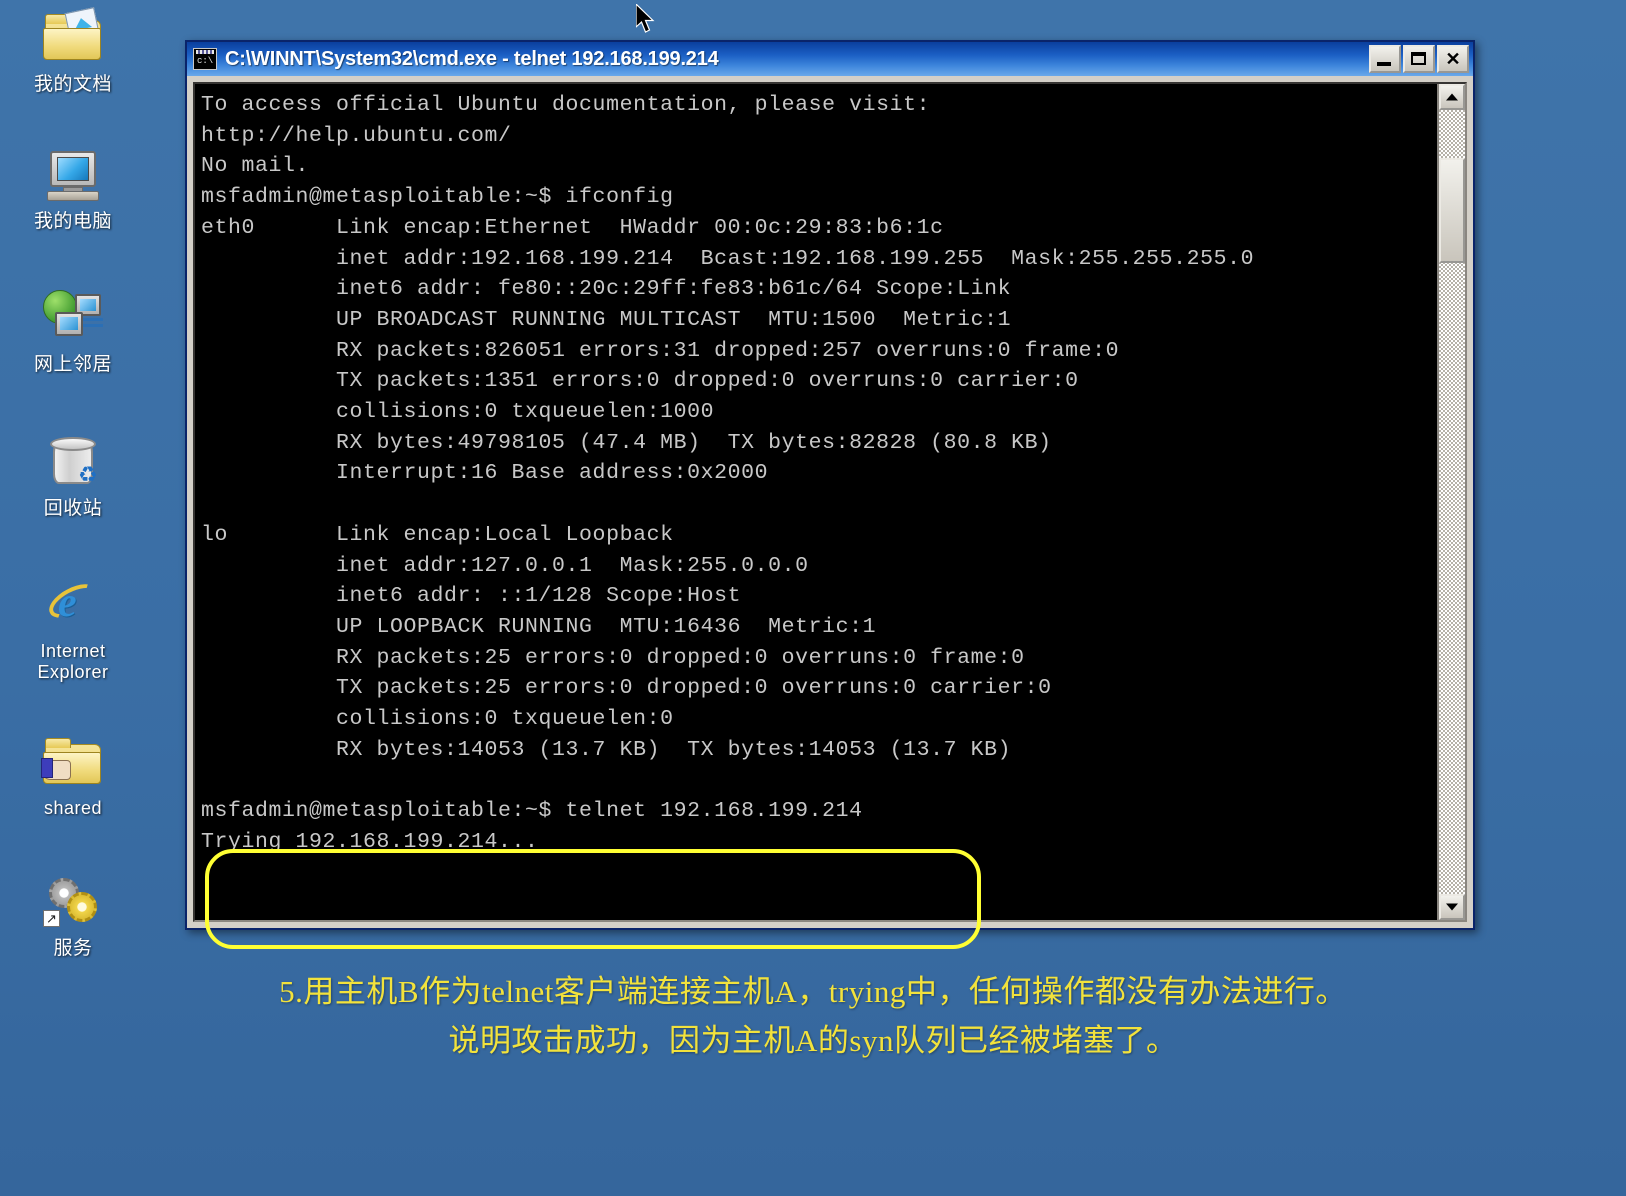  I want to click on desktop-icon-my-computer: 我的电脑, so click(73, 189).